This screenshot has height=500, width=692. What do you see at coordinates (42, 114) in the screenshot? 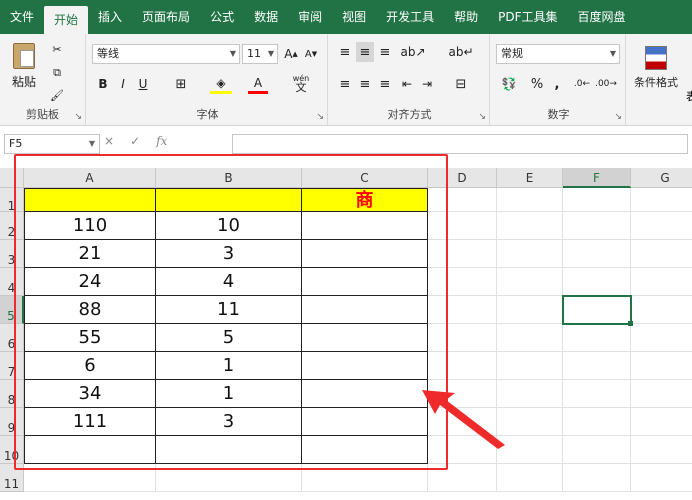
I see `clipboard-group-label: 剪贴板` at bounding box center [42, 114].